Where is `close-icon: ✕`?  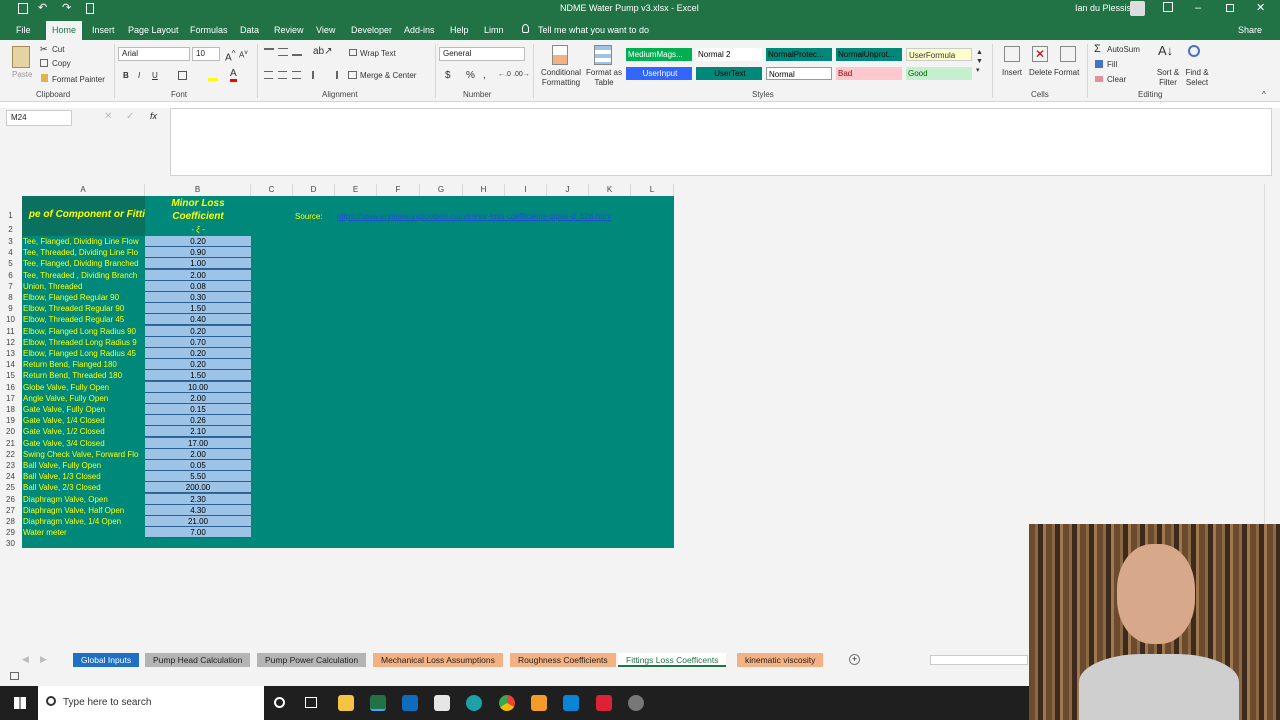 close-icon: ✕ is located at coordinates (1260, 7).